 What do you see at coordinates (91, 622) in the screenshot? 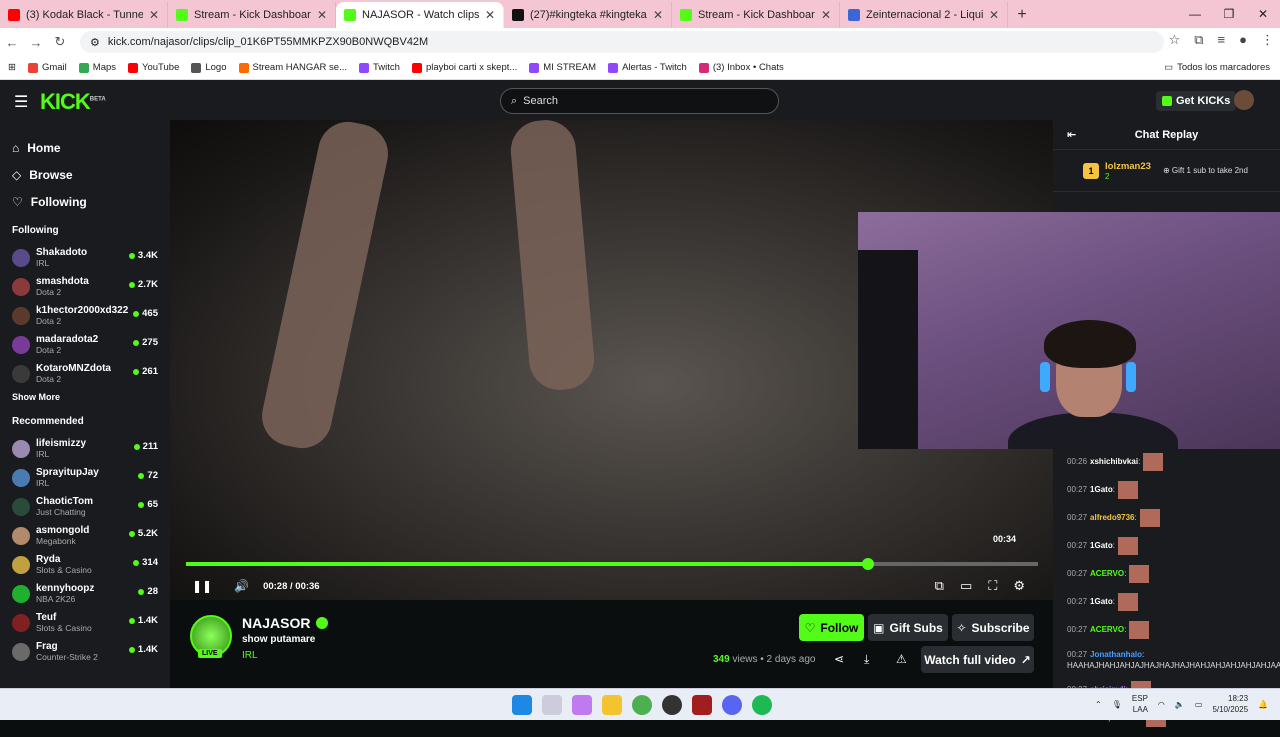
I see `sidebar-channel: Teuf Slots & Casino 1.4K` at bounding box center [91, 622].